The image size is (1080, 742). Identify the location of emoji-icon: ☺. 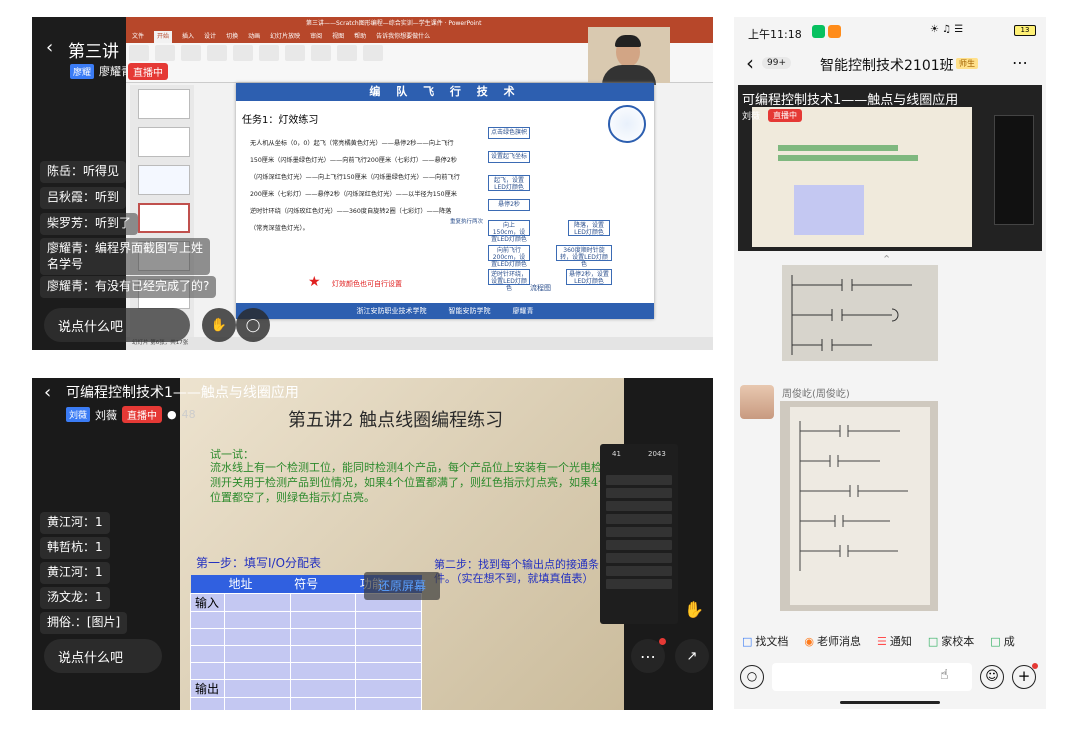
(992, 677).